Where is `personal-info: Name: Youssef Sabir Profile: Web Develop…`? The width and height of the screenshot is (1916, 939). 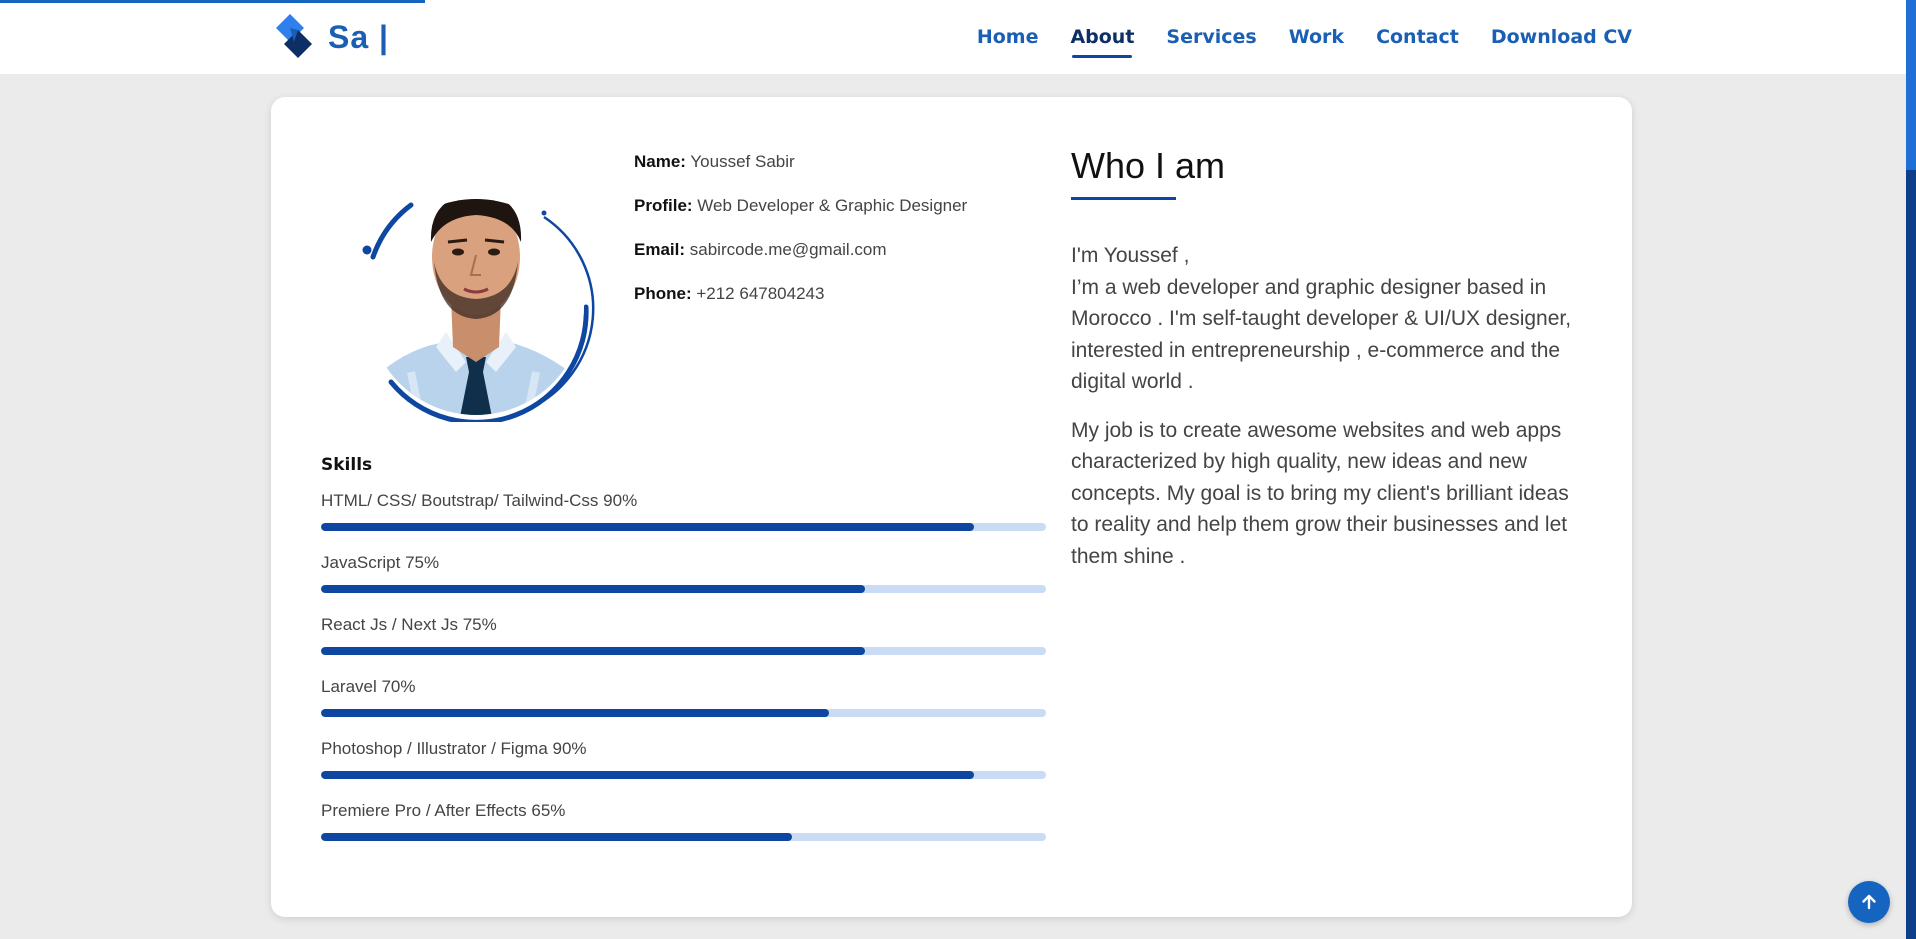
personal-info: Name: Youssef Sabir Profile: Web Develop… is located at coordinates (800, 239).